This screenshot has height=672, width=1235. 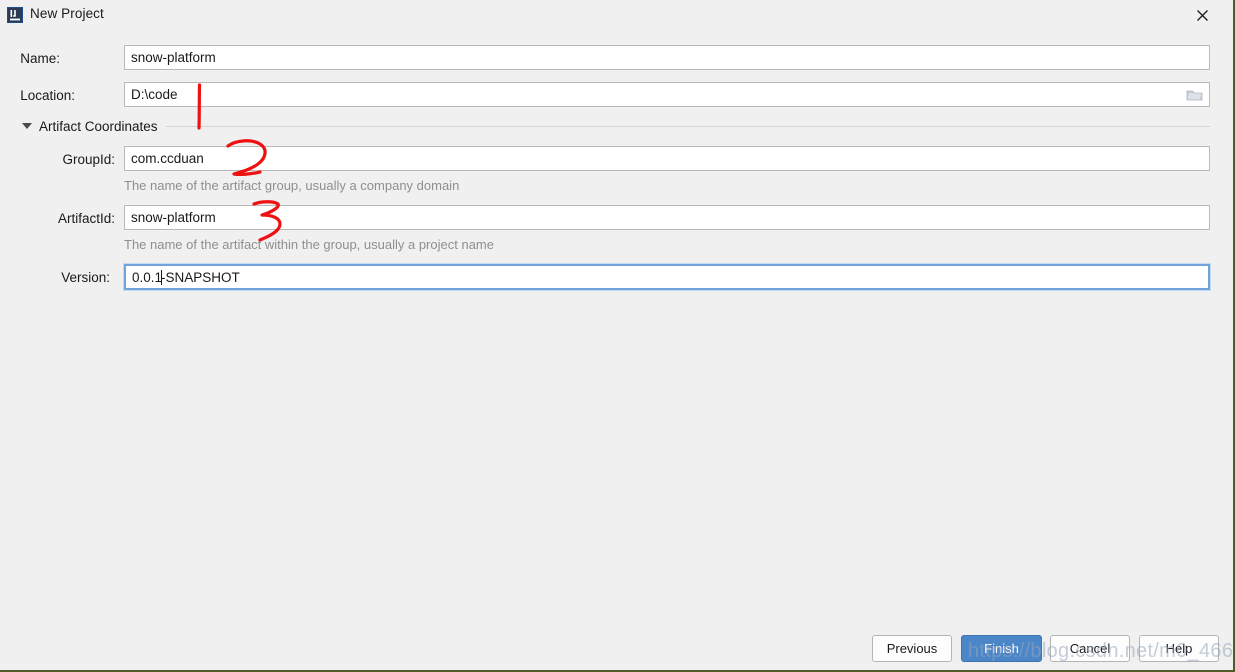 What do you see at coordinates (167, 158) in the screenshot?
I see `group-id-input-value: com.ccduan` at bounding box center [167, 158].